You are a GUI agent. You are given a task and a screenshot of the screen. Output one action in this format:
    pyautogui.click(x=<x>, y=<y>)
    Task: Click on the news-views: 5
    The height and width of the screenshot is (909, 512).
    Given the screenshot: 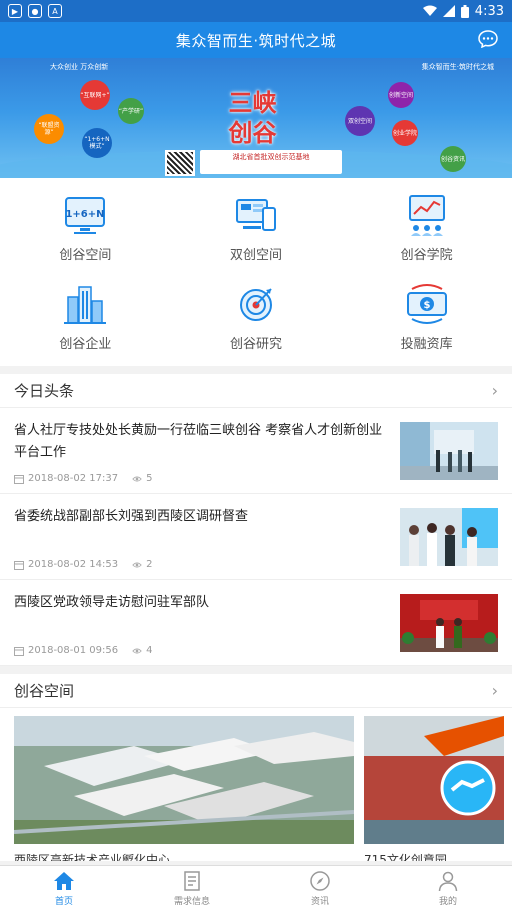 What is the action you would take?
    pyautogui.click(x=149, y=478)
    